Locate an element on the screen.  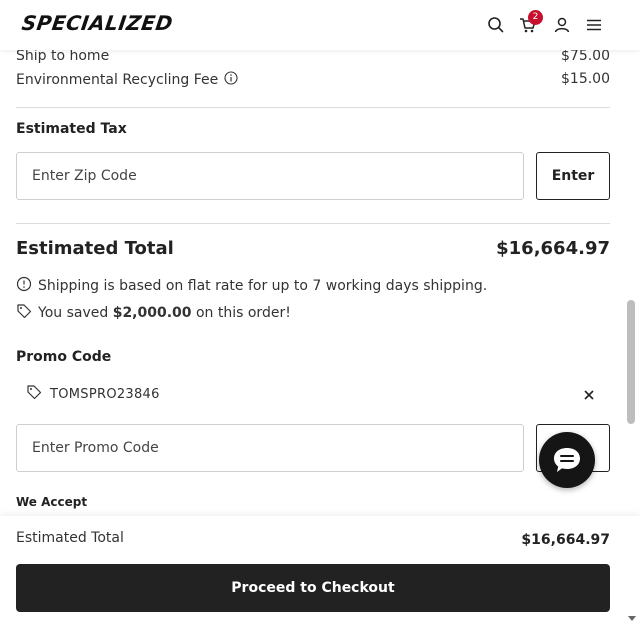
clock-icon is located at coordinates (27, 286).